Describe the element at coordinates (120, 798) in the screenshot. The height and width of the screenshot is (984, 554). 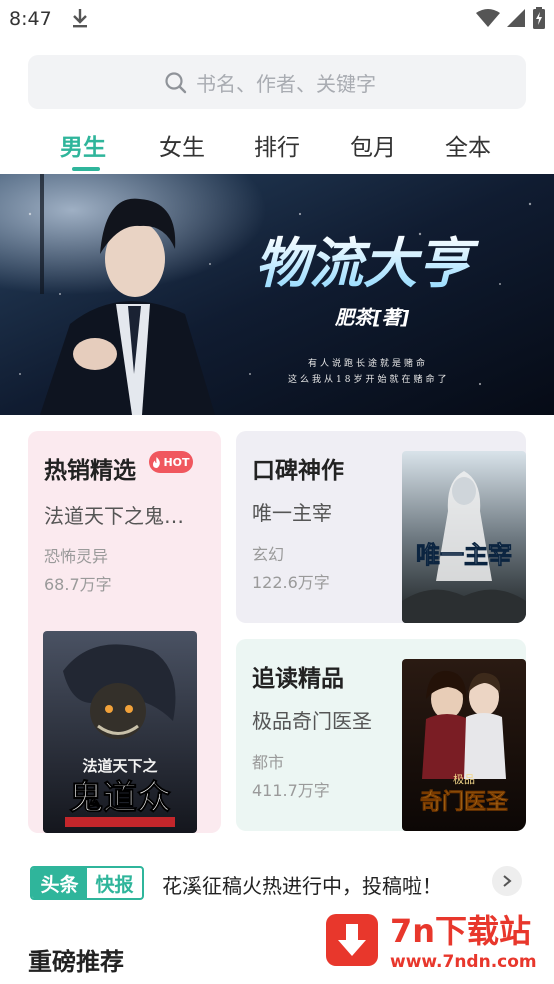
I see `cover-title: 鬼道众` at that location.